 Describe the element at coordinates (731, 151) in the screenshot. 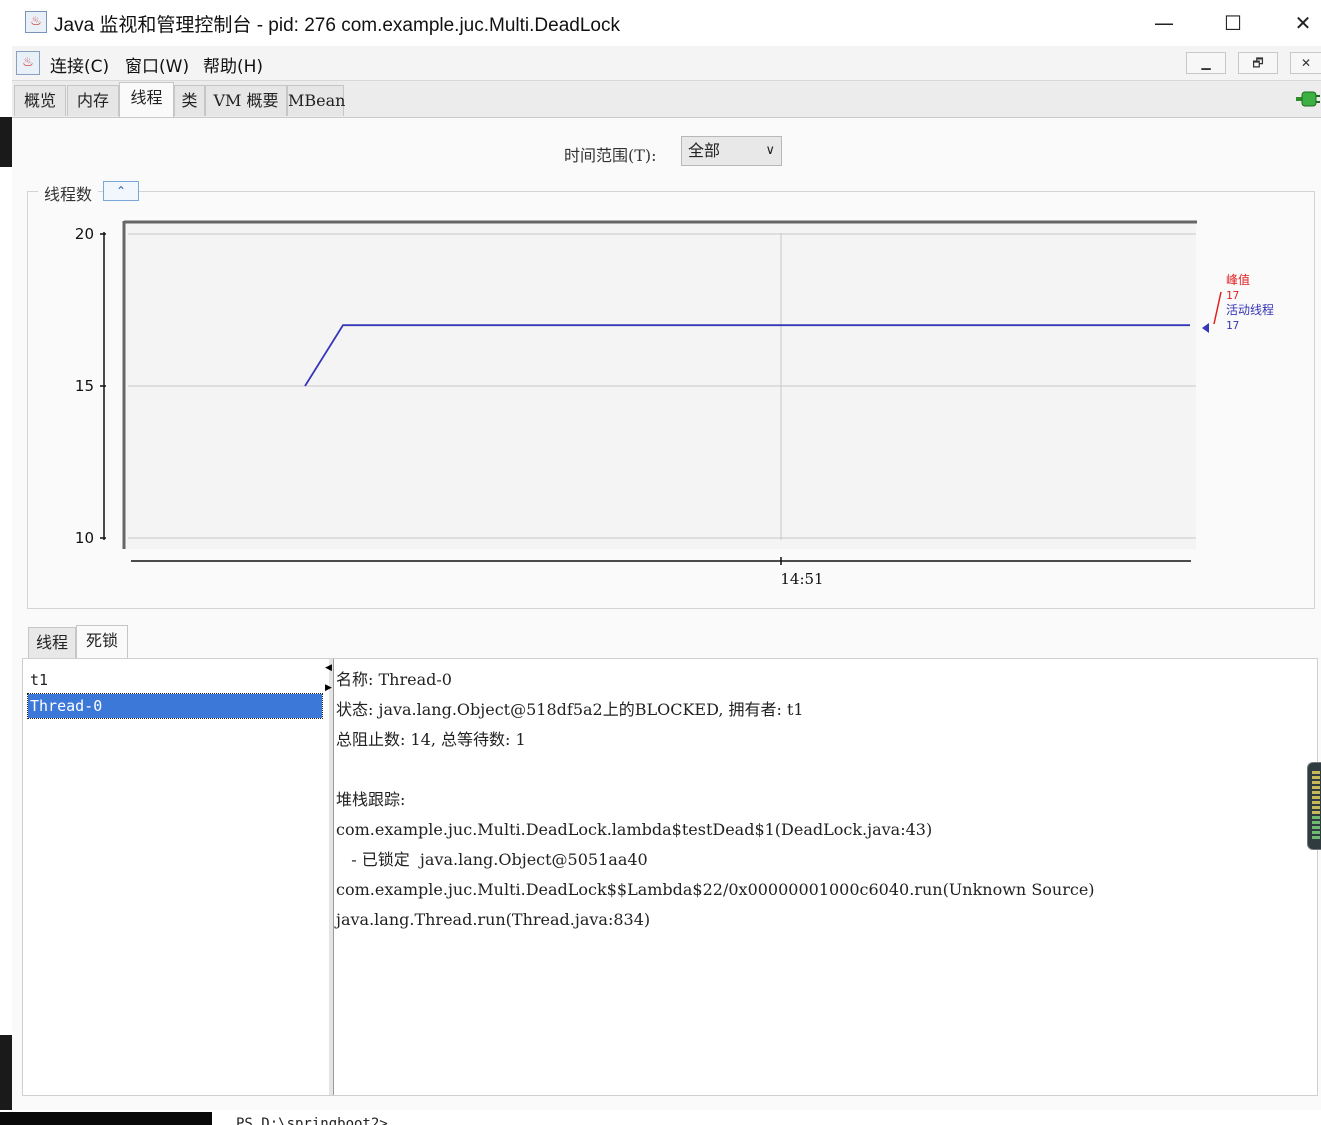

I see `time-range-select: 全部 ∨` at that location.